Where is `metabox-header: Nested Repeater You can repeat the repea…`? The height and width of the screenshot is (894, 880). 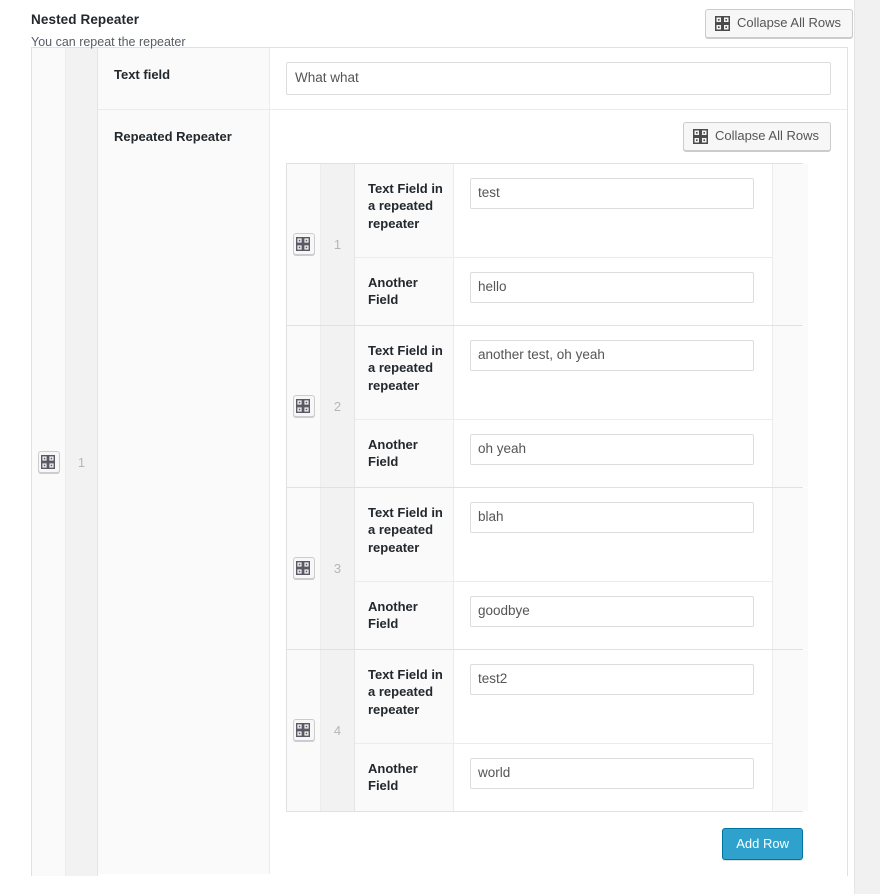
metabox-header: Nested Repeater You can repeat the repea… is located at coordinates (440, 24).